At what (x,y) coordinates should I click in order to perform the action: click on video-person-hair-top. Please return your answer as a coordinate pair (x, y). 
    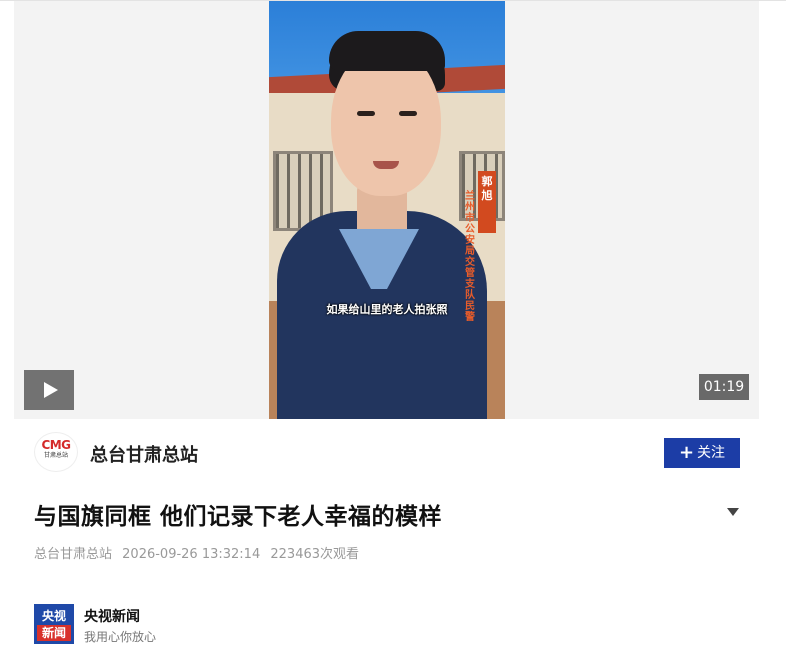
    Looking at the image, I should click on (387, 51).